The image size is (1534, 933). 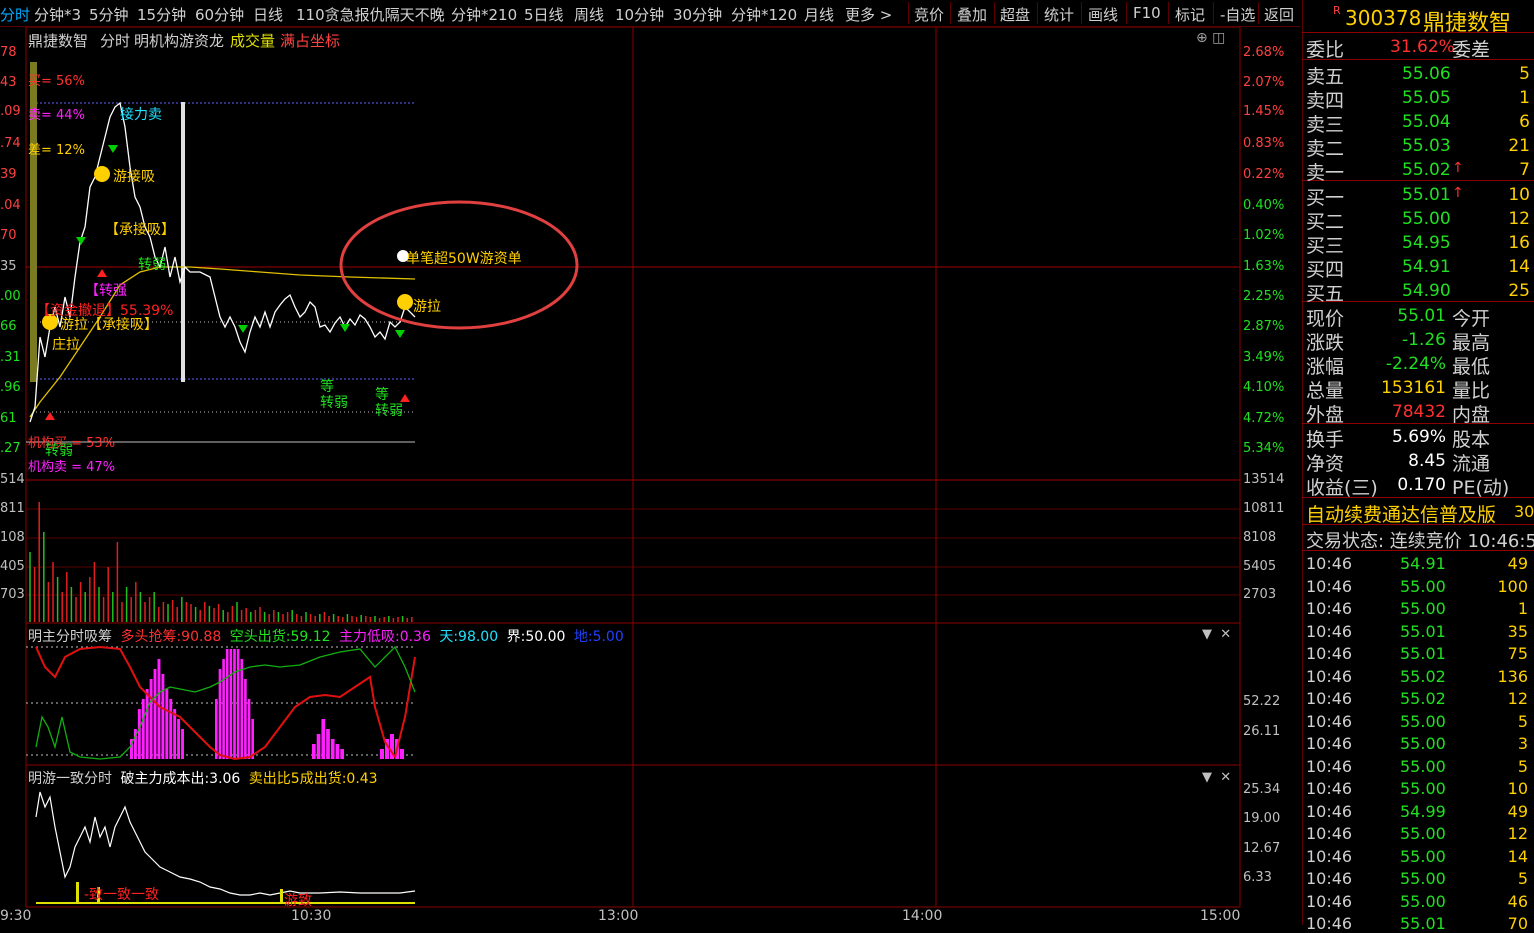 What do you see at coordinates (161, 14) in the screenshot?
I see `toolbar-item-3: 15分钟` at bounding box center [161, 14].